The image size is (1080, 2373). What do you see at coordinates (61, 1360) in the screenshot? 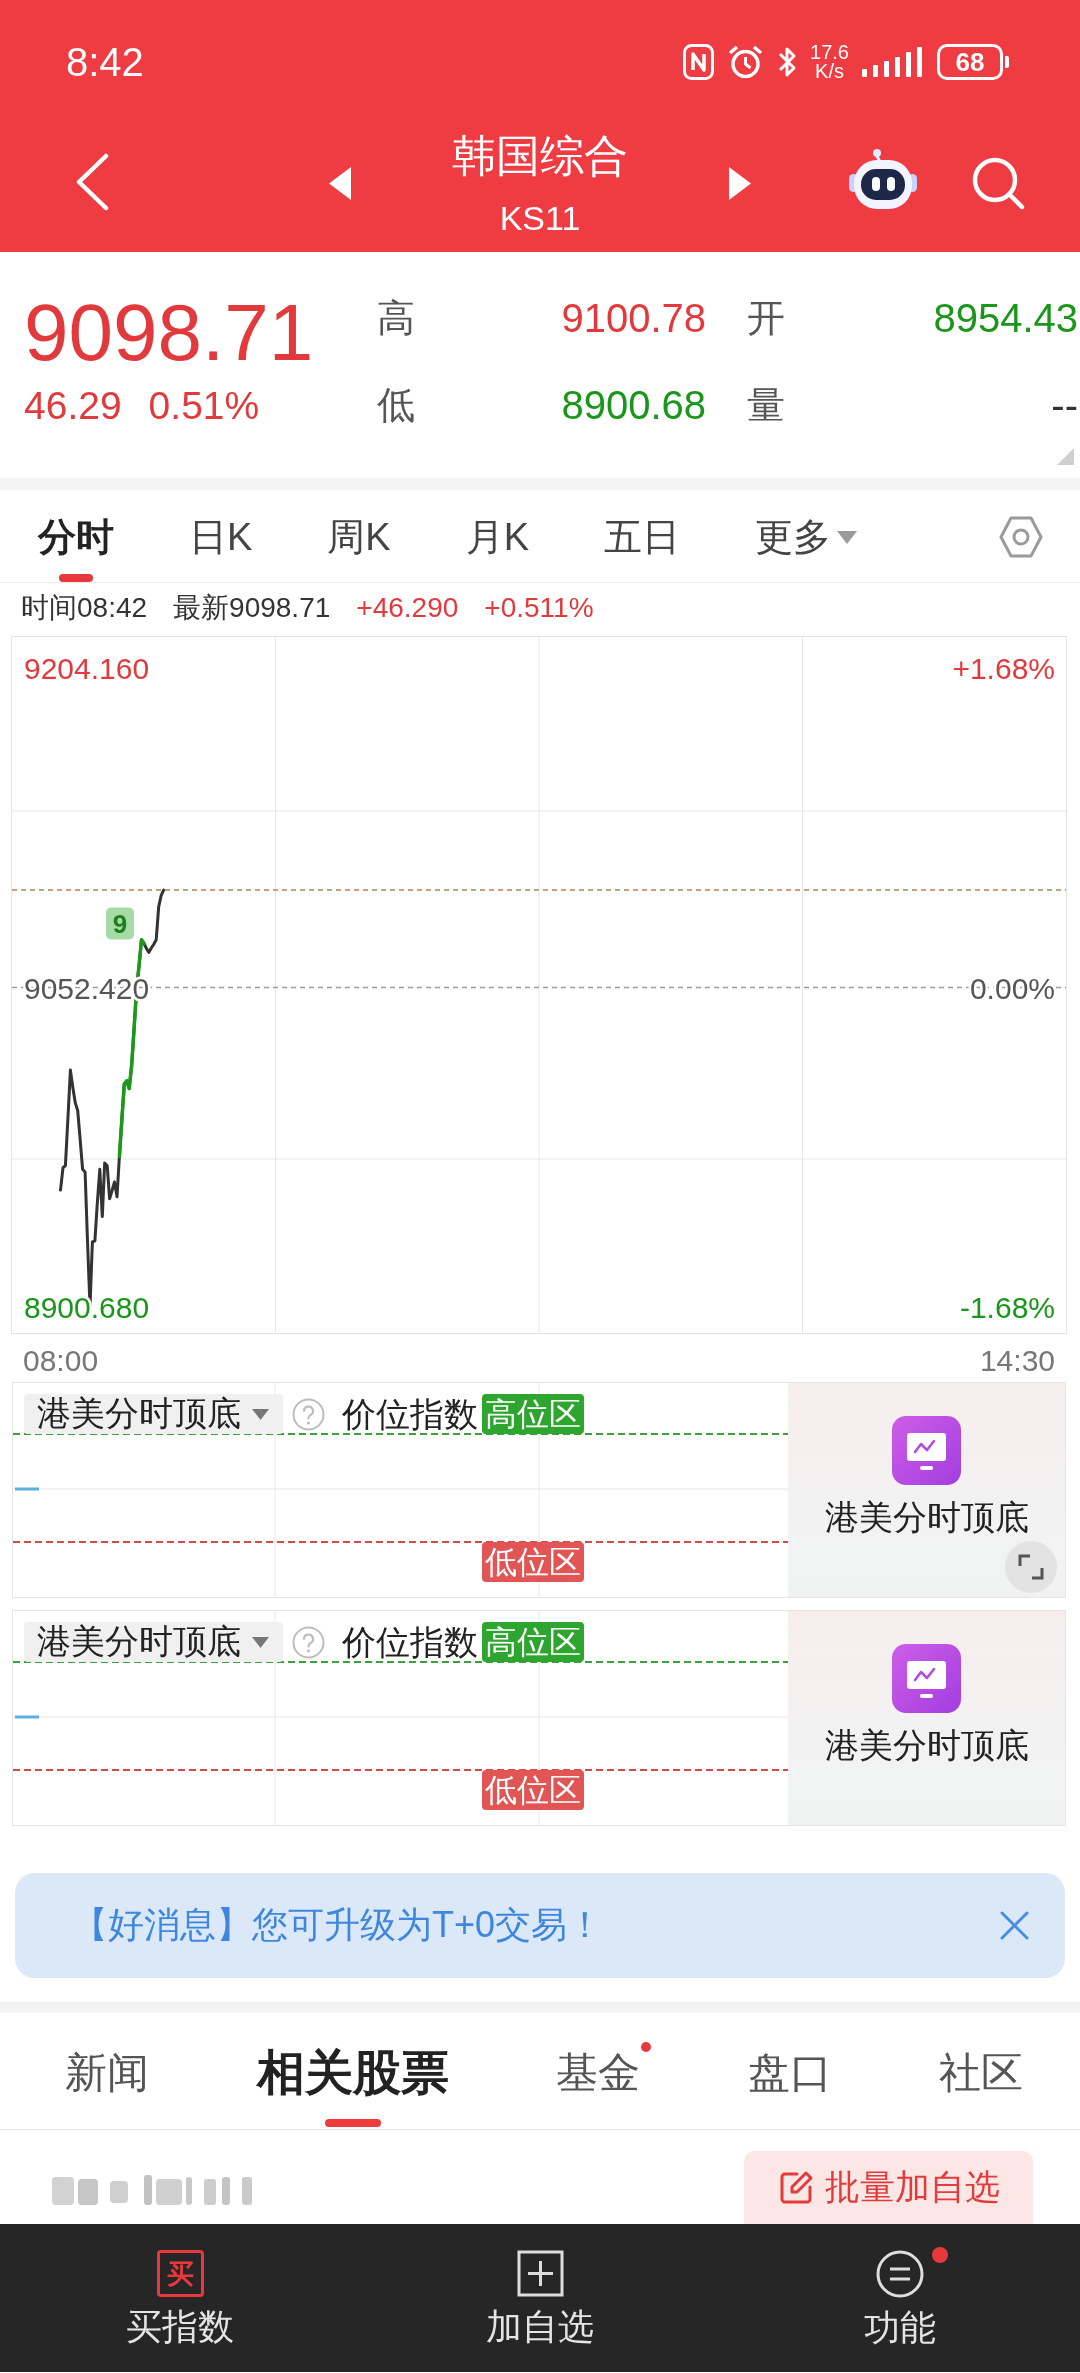
I see `time-label: 08:00` at bounding box center [61, 1360].